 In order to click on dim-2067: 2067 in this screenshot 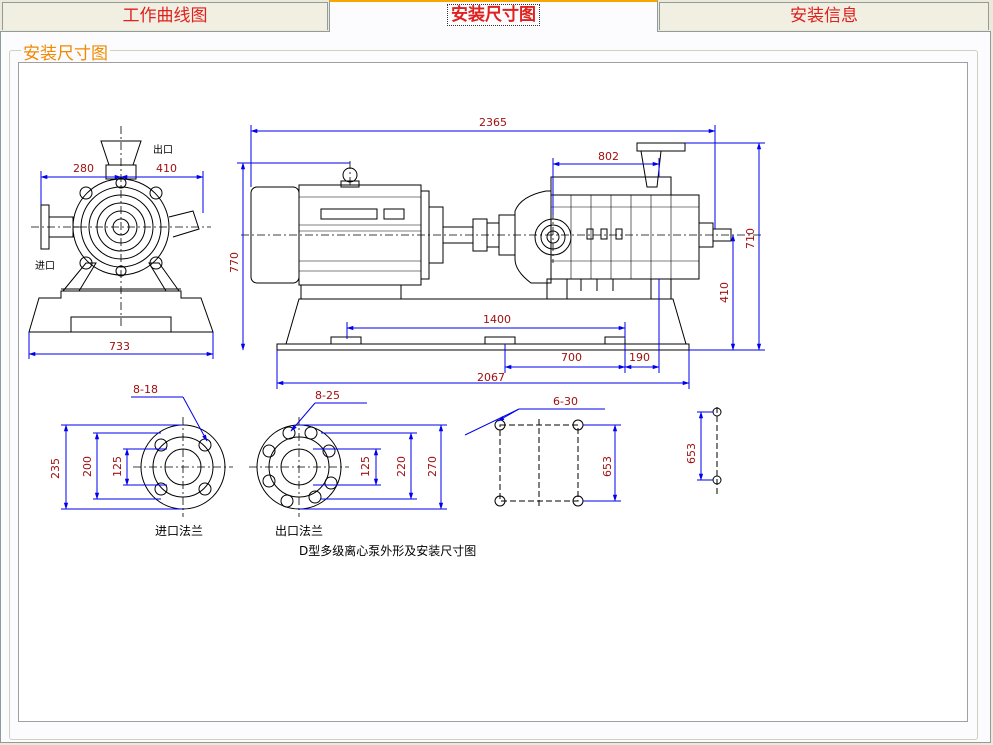, I will do `click(491, 377)`.